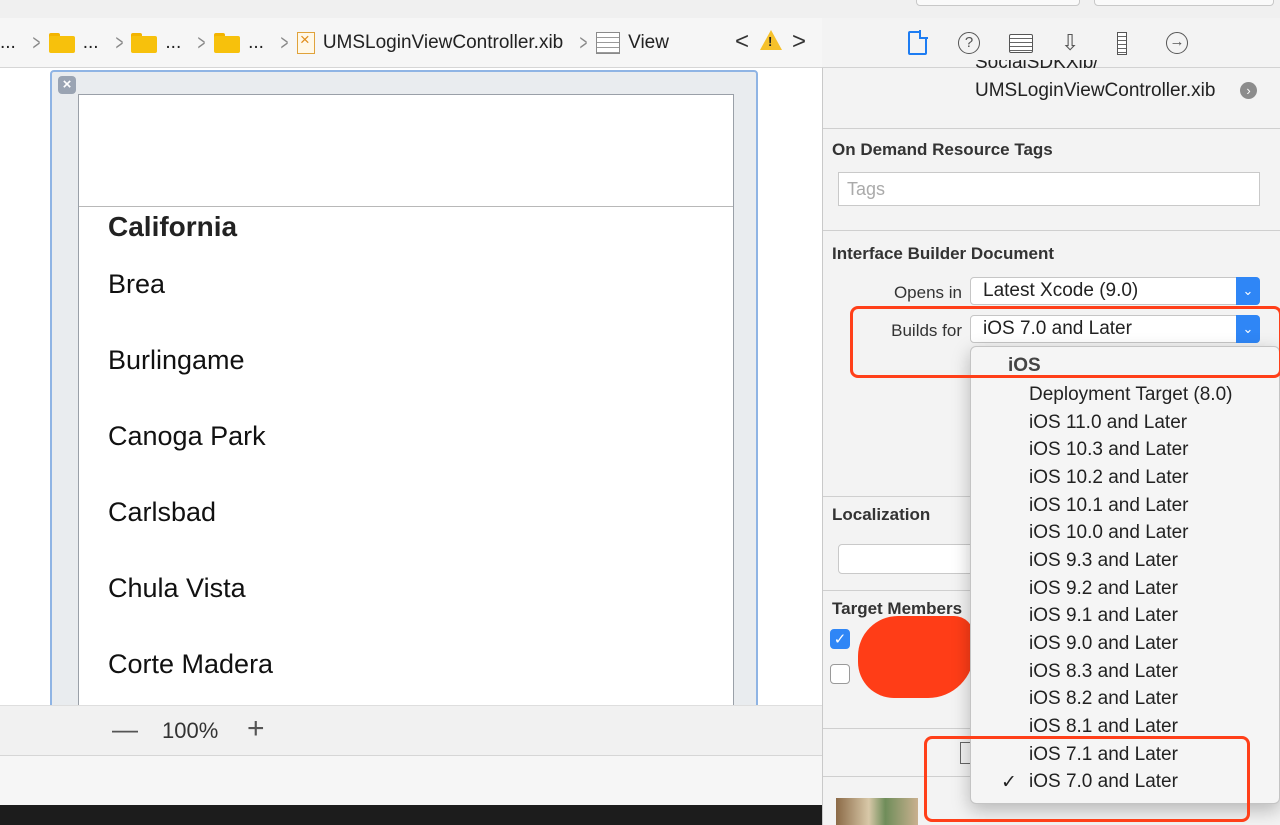  I want to click on chevron-down-icon: ⌄, so click(1248, 291).